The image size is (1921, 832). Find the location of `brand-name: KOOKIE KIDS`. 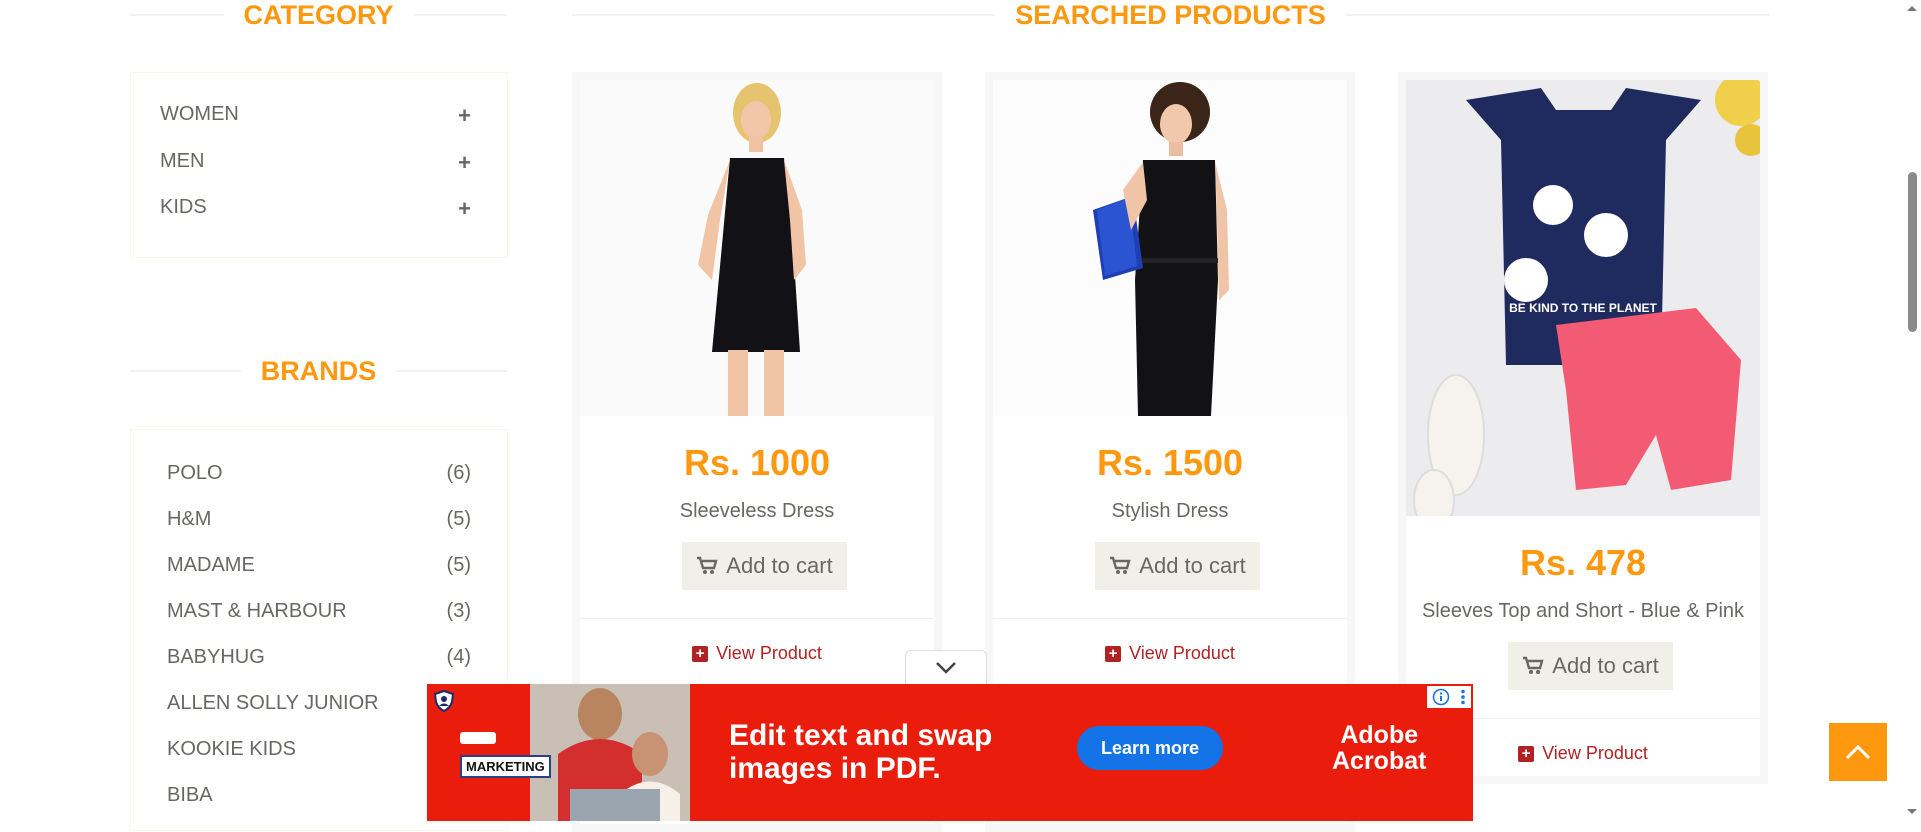

brand-name: KOOKIE KIDS is located at coordinates (231, 749).